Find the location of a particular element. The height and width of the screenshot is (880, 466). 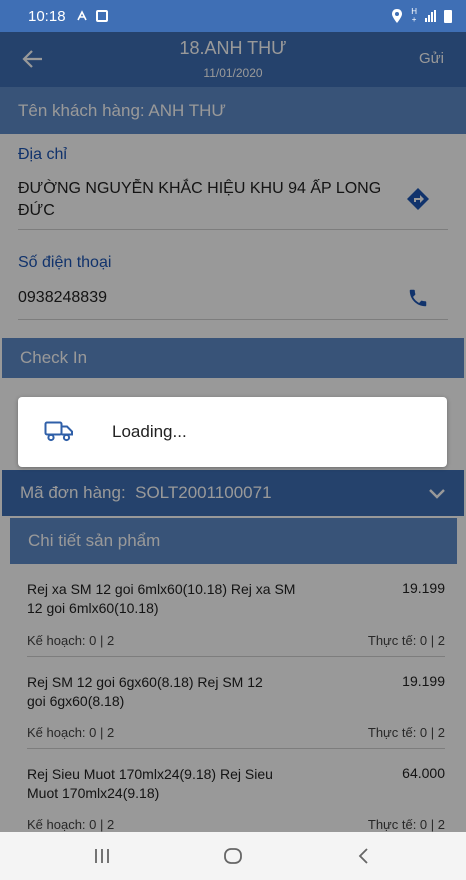

home-button is located at coordinates (233, 856).